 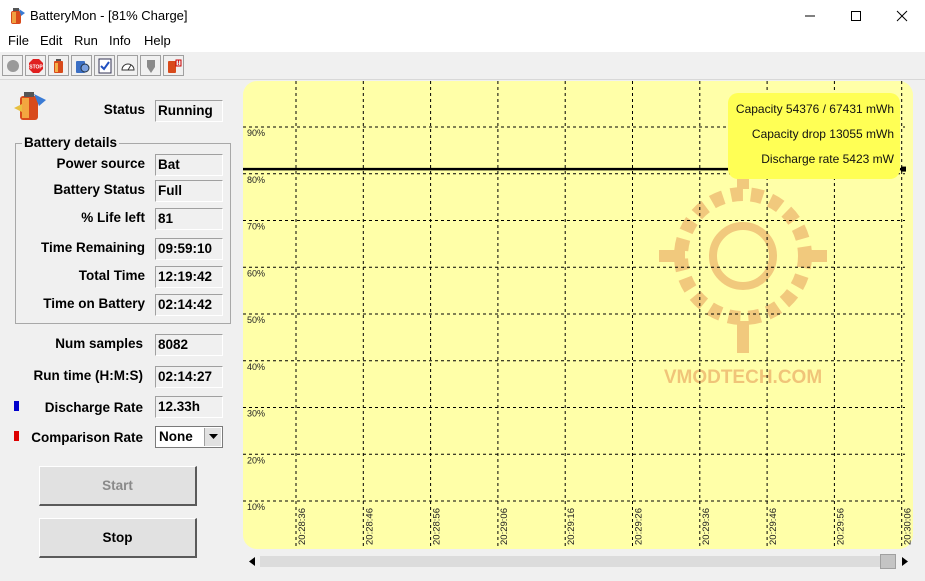 I want to click on svg-text: STOP, so click(x=36, y=67).